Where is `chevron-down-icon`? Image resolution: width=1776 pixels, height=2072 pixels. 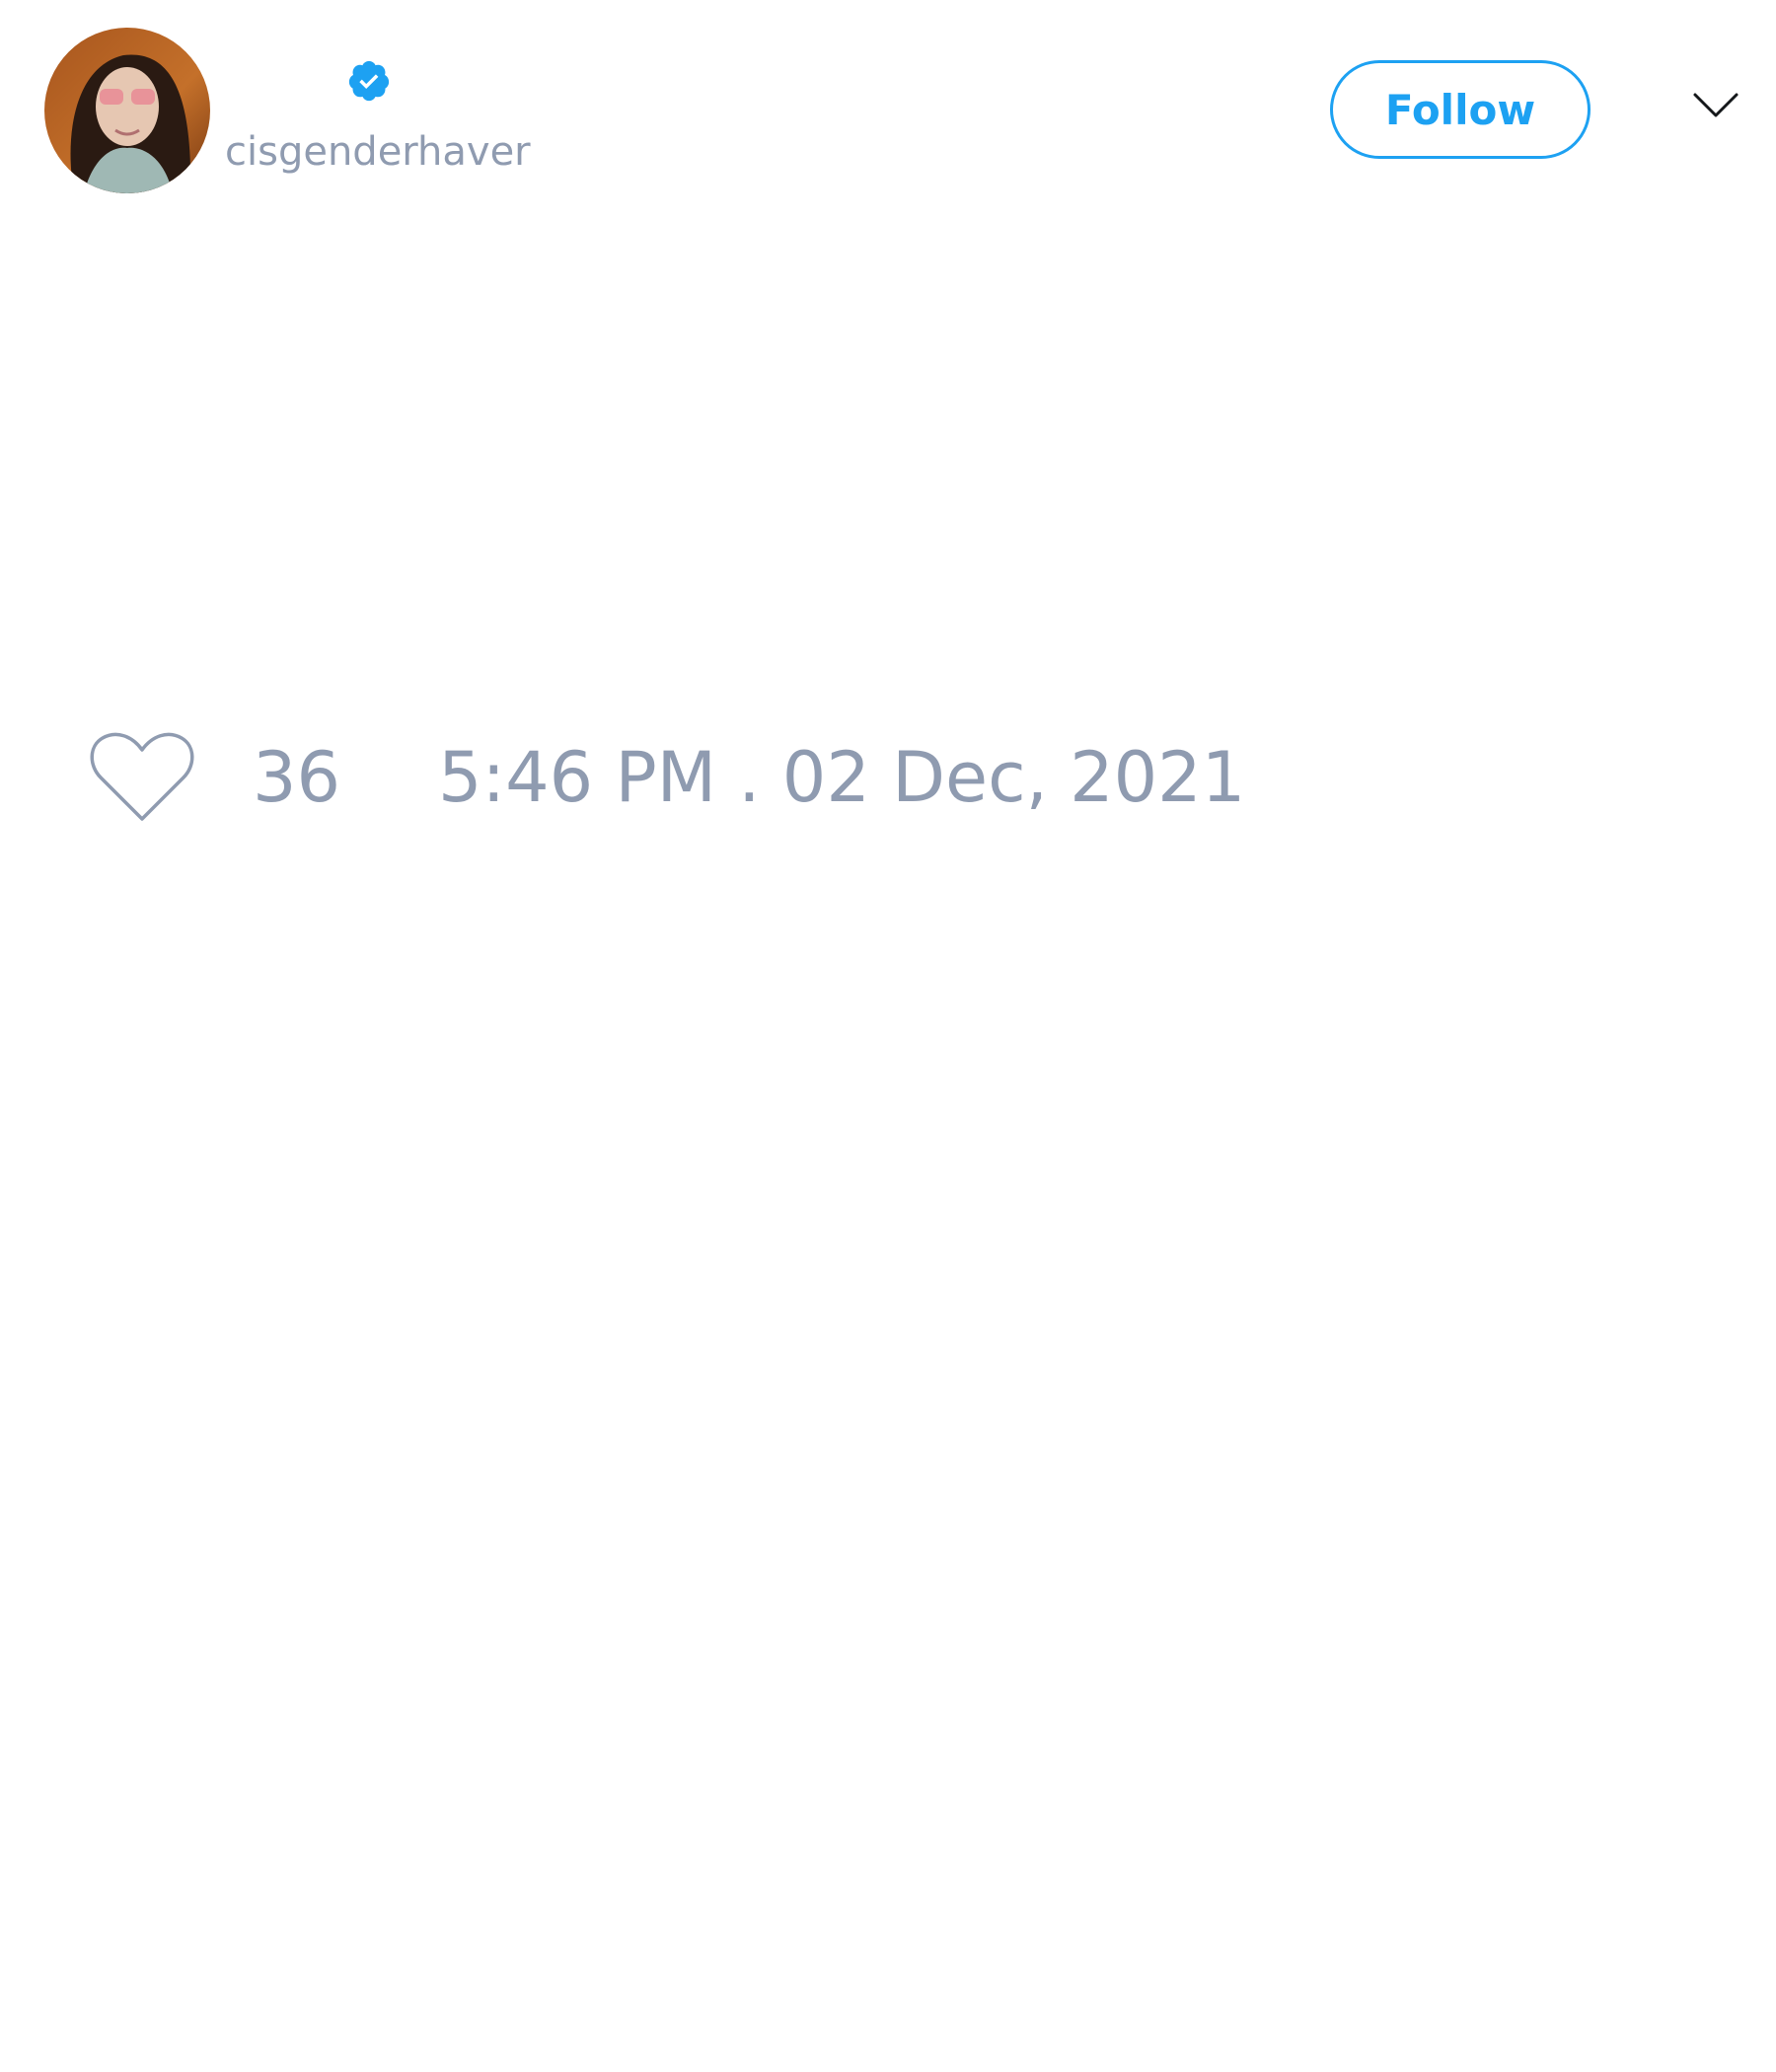 chevron-down-icon is located at coordinates (1716, 106).